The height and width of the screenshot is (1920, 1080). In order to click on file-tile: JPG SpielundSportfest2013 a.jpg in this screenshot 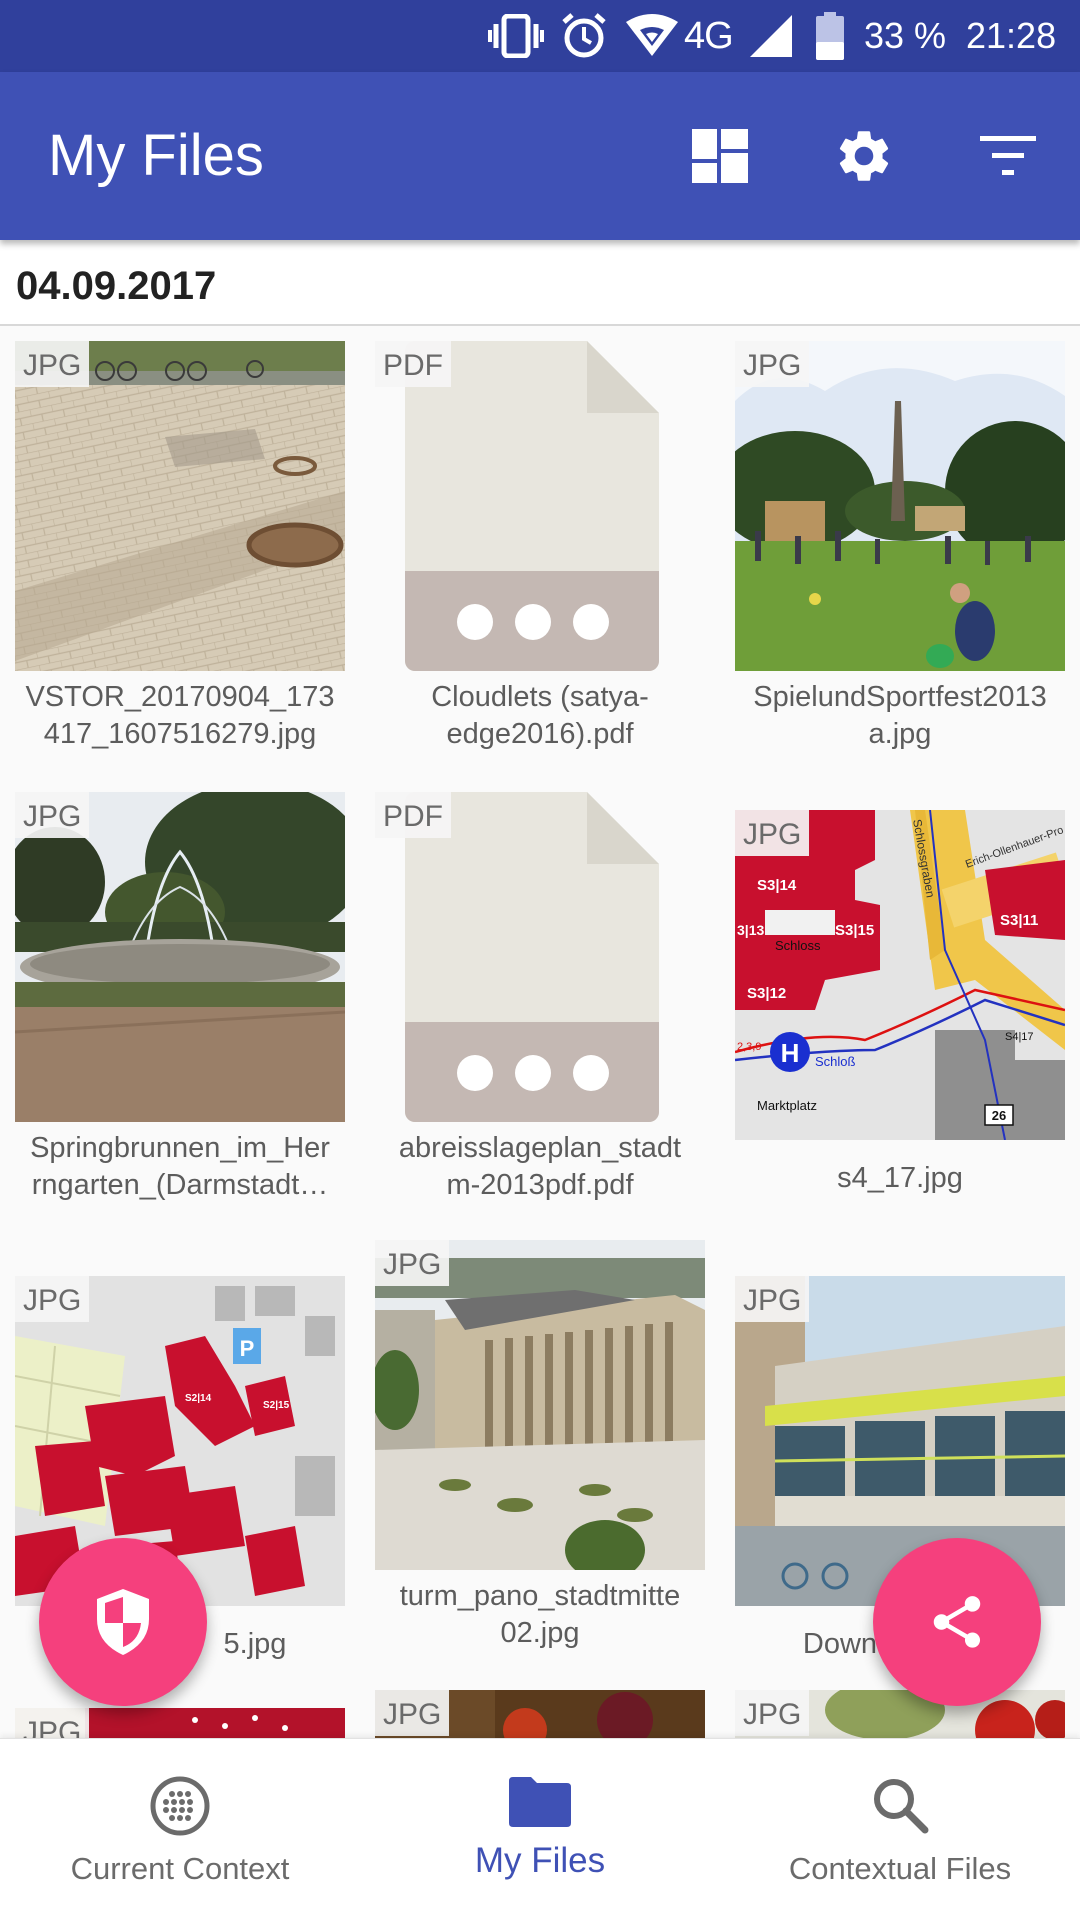, I will do `click(900, 551)`.